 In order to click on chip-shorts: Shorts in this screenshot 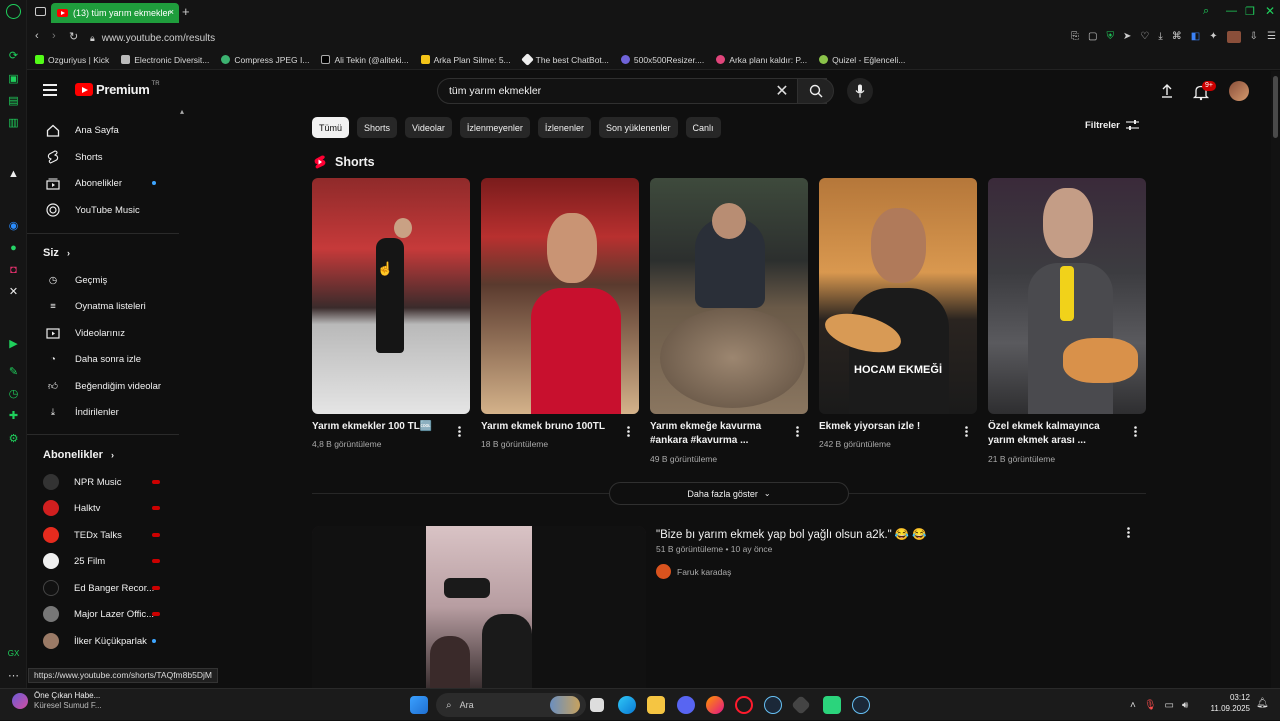, I will do `click(377, 127)`.